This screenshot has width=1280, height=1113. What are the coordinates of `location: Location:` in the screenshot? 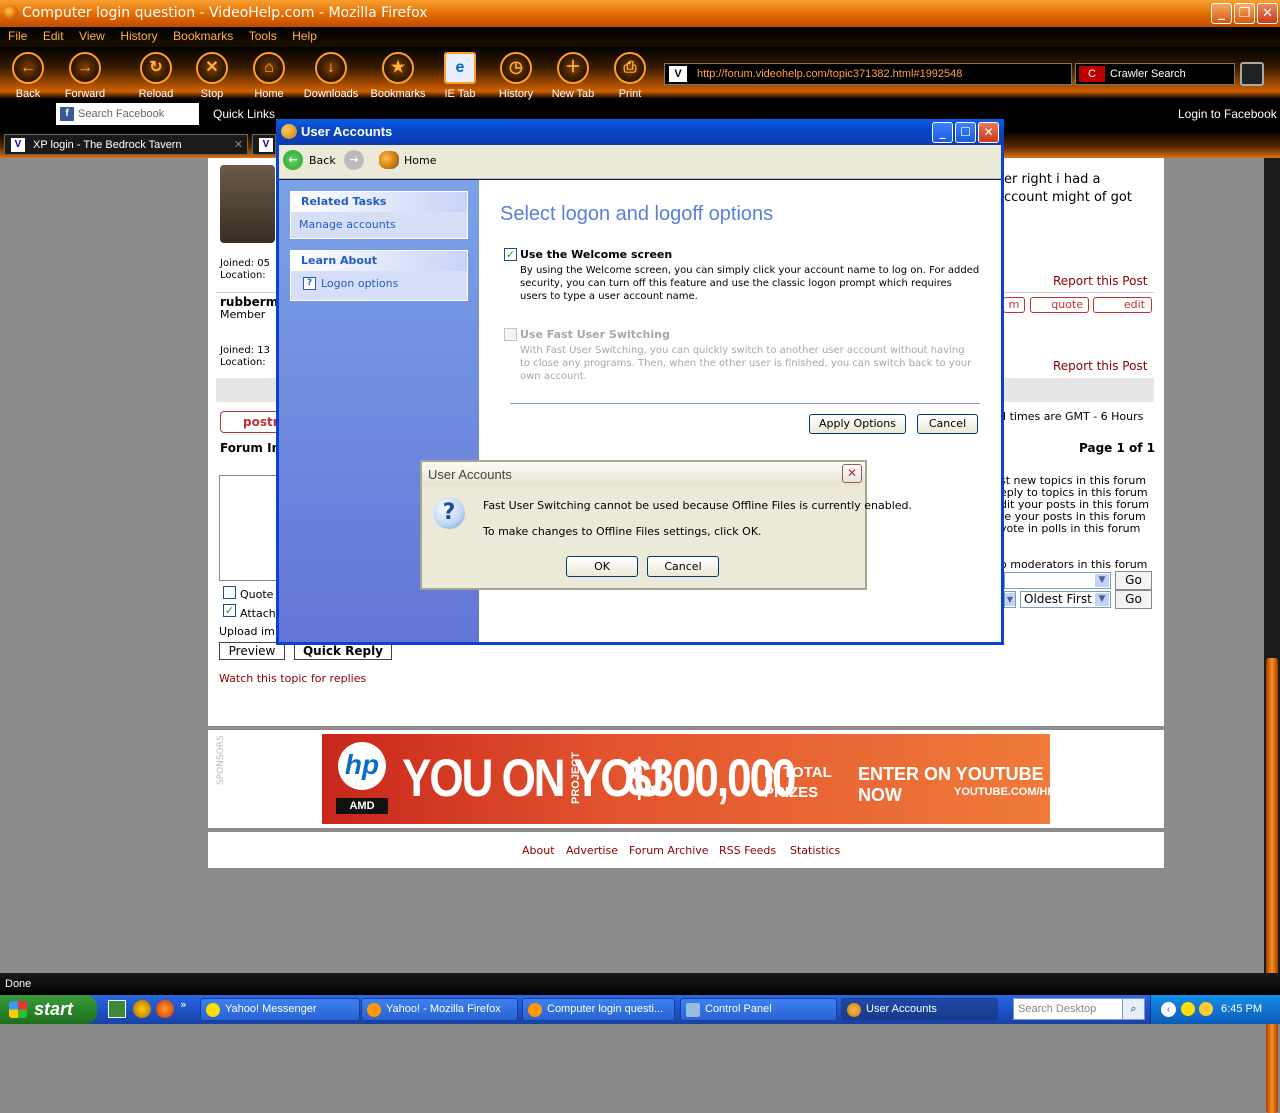 It's located at (243, 275).